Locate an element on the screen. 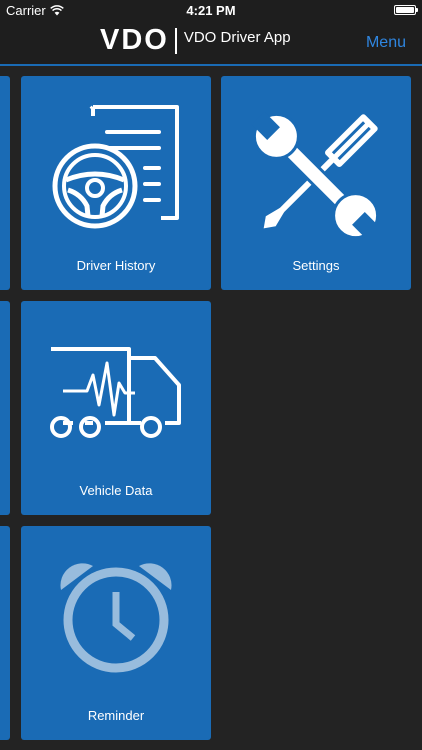 This screenshot has height=750, width=422. battery-icon is located at coordinates (406, 10).